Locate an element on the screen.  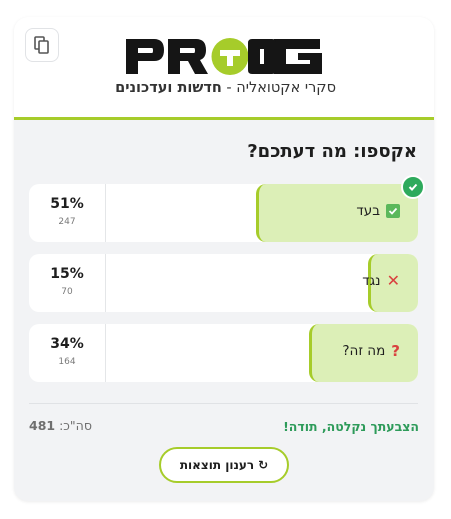
option-label: ? מה זה? is located at coordinates (371, 351).